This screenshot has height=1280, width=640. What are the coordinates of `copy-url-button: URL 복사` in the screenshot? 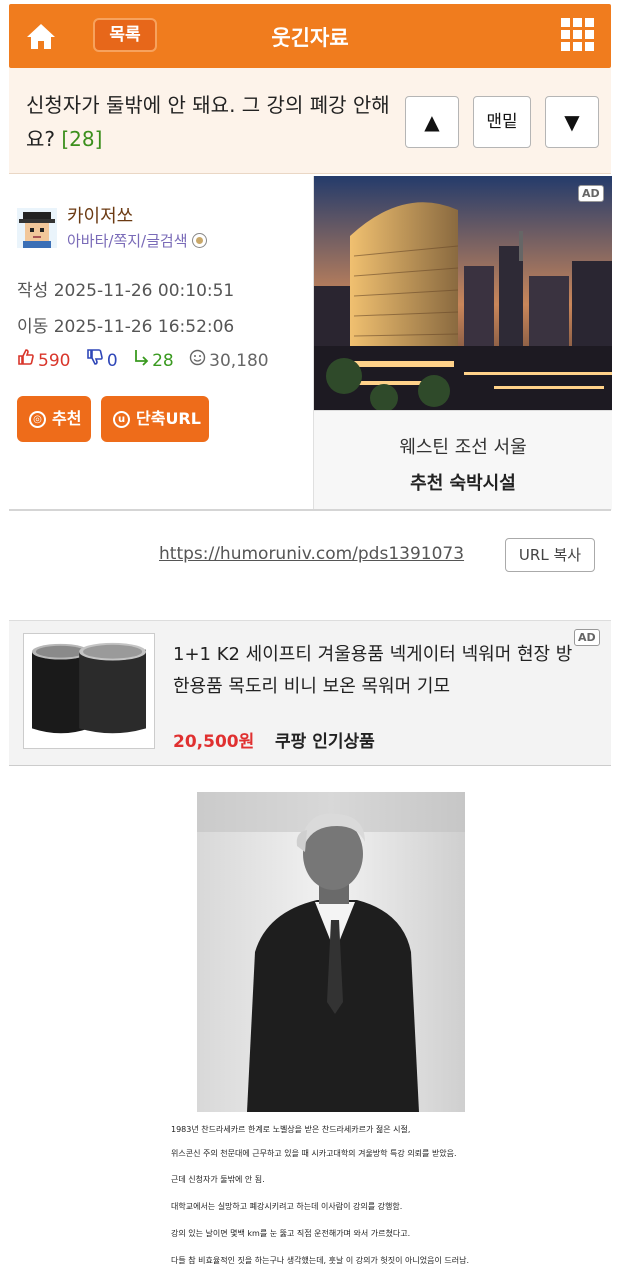 It's located at (550, 555).